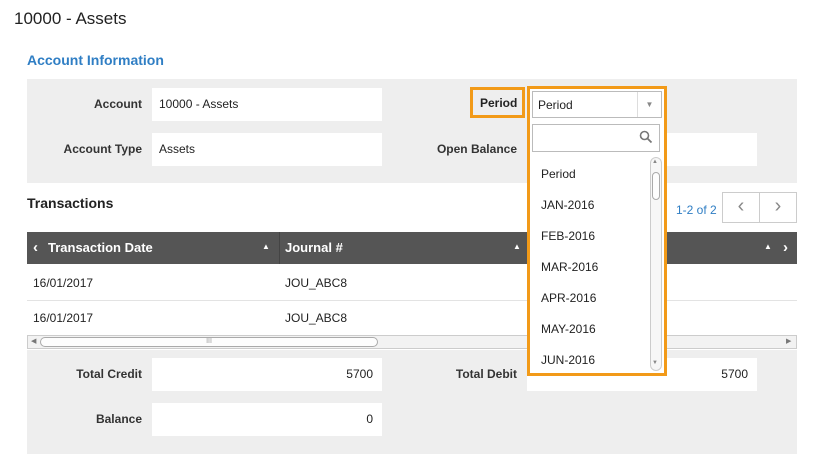 The width and height of the screenshot is (821, 473). I want to click on period-option: MAY-2016, so click(568, 329).